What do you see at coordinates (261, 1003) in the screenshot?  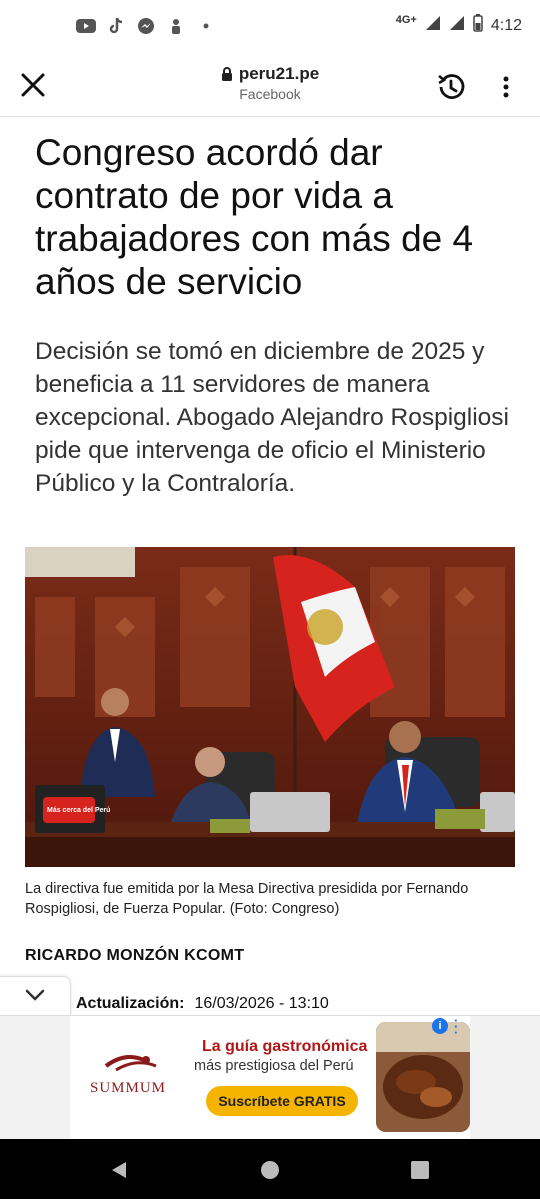 I see `updated-value: 16/03/2026 - 13:10` at bounding box center [261, 1003].